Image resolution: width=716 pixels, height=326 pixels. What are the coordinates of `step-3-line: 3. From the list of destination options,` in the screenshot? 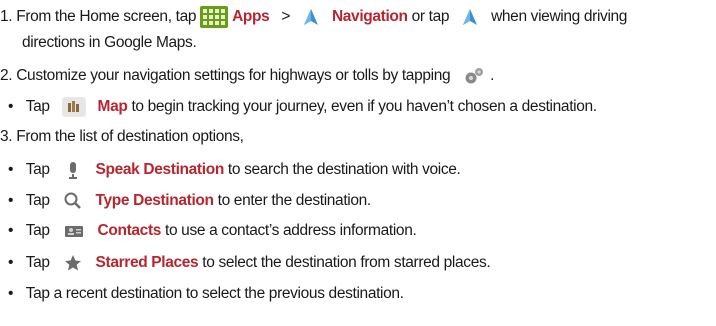 It's located at (122, 138).